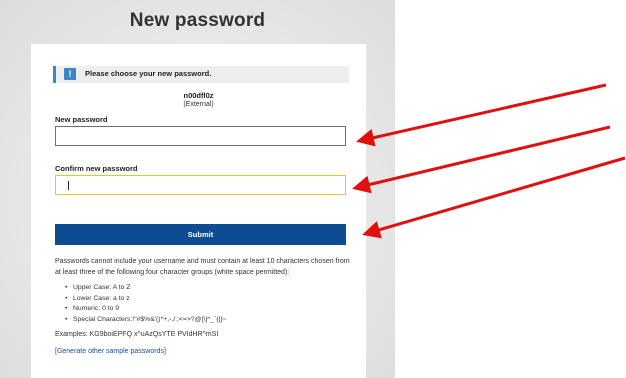 This screenshot has width=626, height=378. I want to click on annotation-arrow-submit, so click(494, 197).